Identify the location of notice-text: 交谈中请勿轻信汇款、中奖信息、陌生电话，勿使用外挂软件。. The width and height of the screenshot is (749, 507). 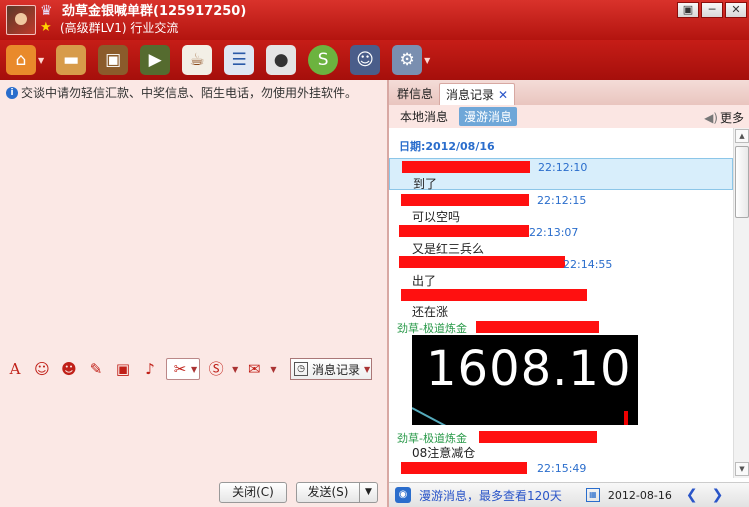
(189, 93).